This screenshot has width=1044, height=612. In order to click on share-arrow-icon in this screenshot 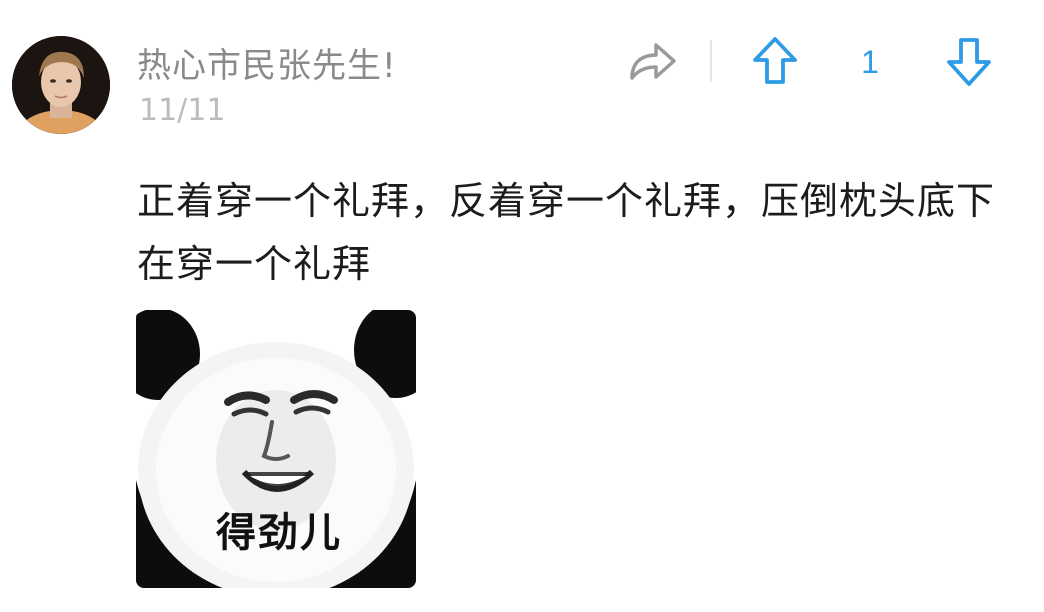, I will do `click(653, 61)`.